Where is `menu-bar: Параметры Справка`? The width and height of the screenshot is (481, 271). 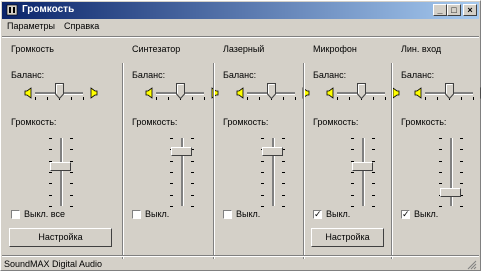 menu-bar: Параметры Справка is located at coordinates (240, 27).